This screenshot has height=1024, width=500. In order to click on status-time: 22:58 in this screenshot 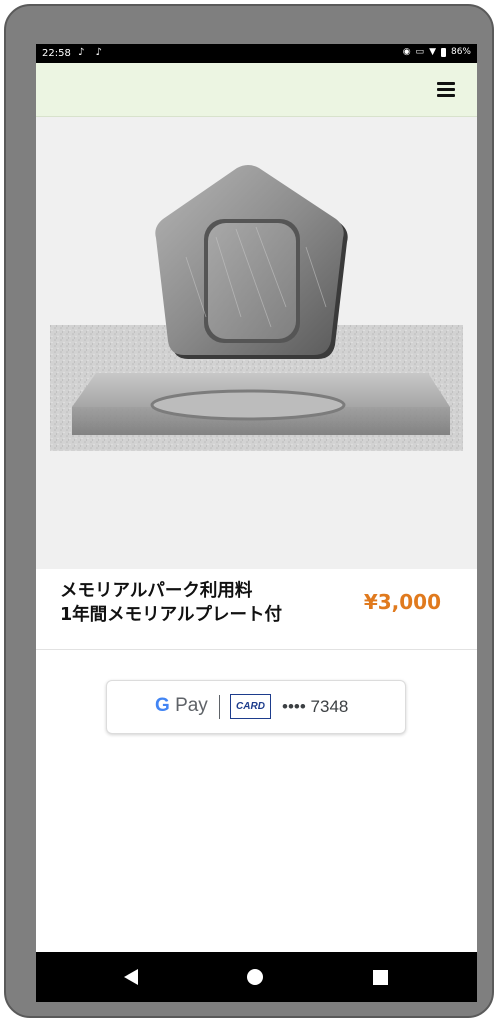, I will do `click(56, 53)`.